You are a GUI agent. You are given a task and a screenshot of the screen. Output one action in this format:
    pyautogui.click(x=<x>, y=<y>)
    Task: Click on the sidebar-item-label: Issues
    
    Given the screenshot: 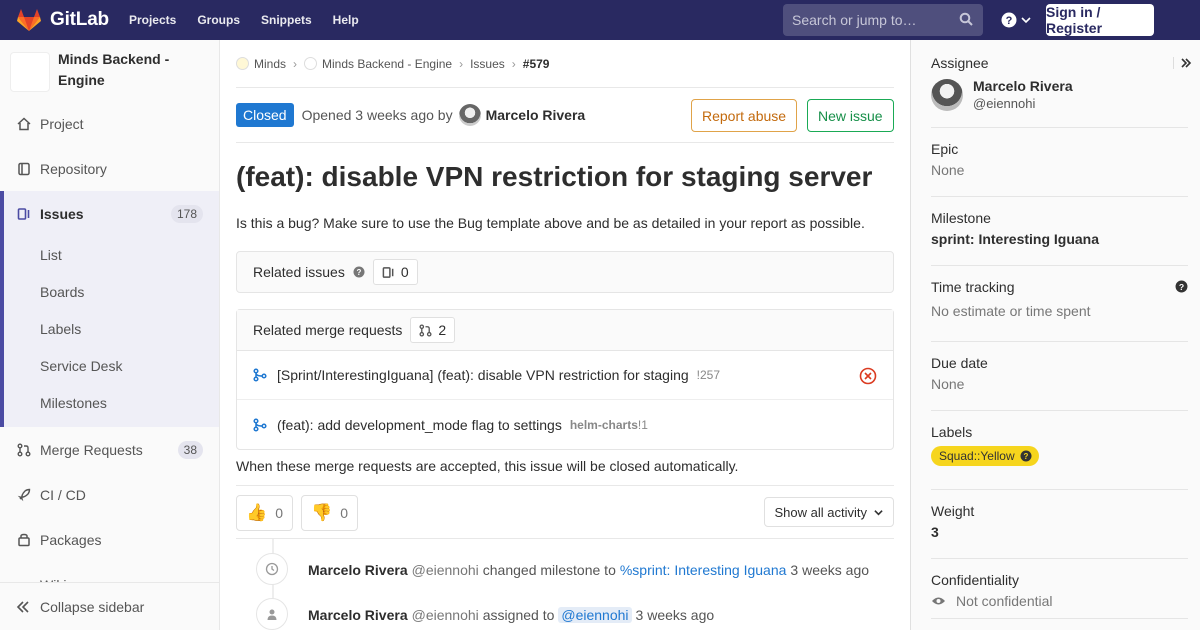 What is the action you would take?
    pyautogui.click(x=62, y=213)
    